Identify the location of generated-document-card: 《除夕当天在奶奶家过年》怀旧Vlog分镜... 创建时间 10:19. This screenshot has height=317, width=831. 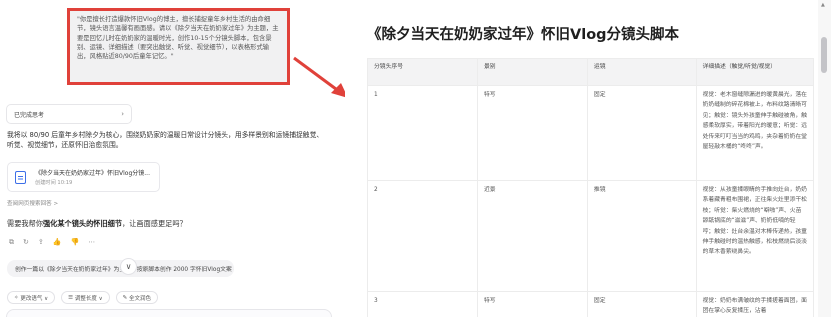
(83, 177).